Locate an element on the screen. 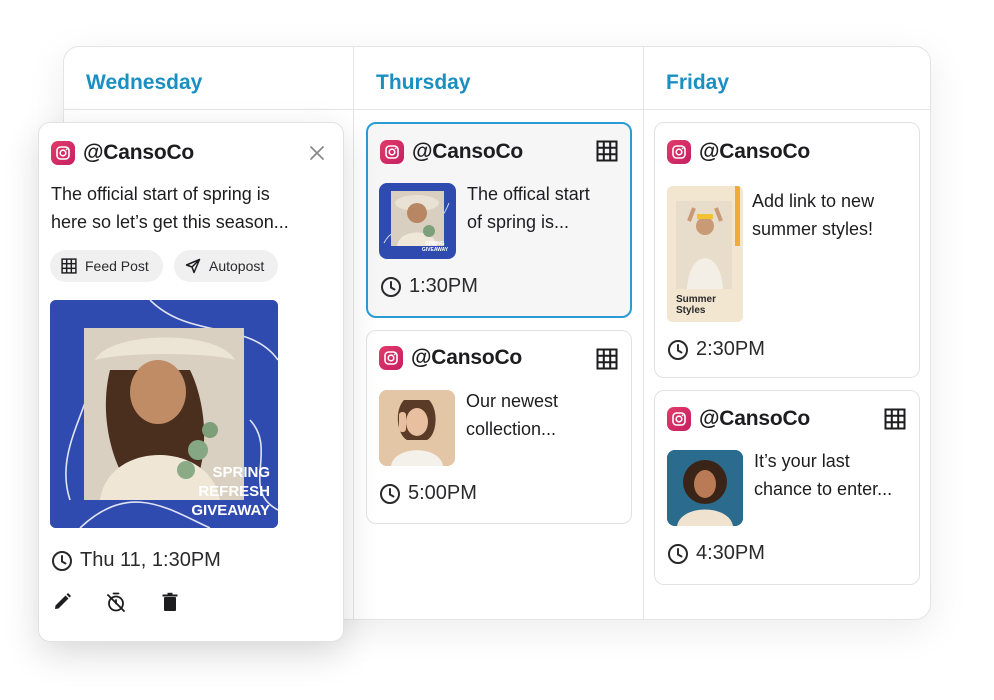 This screenshot has width=994, height=700. scheduled-datetime: Thu 11, 1:30PM is located at coordinates (136, 560).